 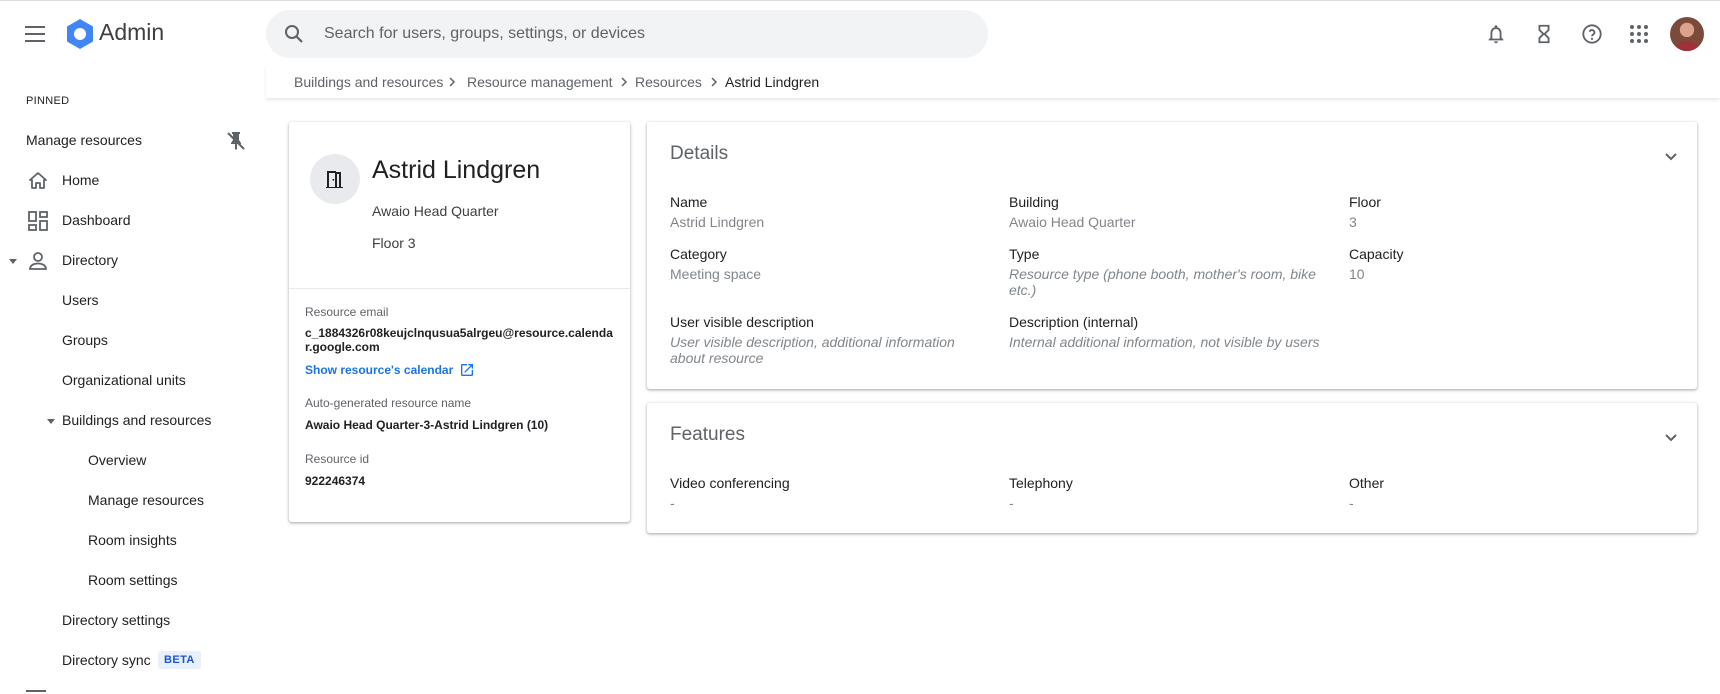 I want to click on beta-badge: BETA, so click(x=179, y=660).